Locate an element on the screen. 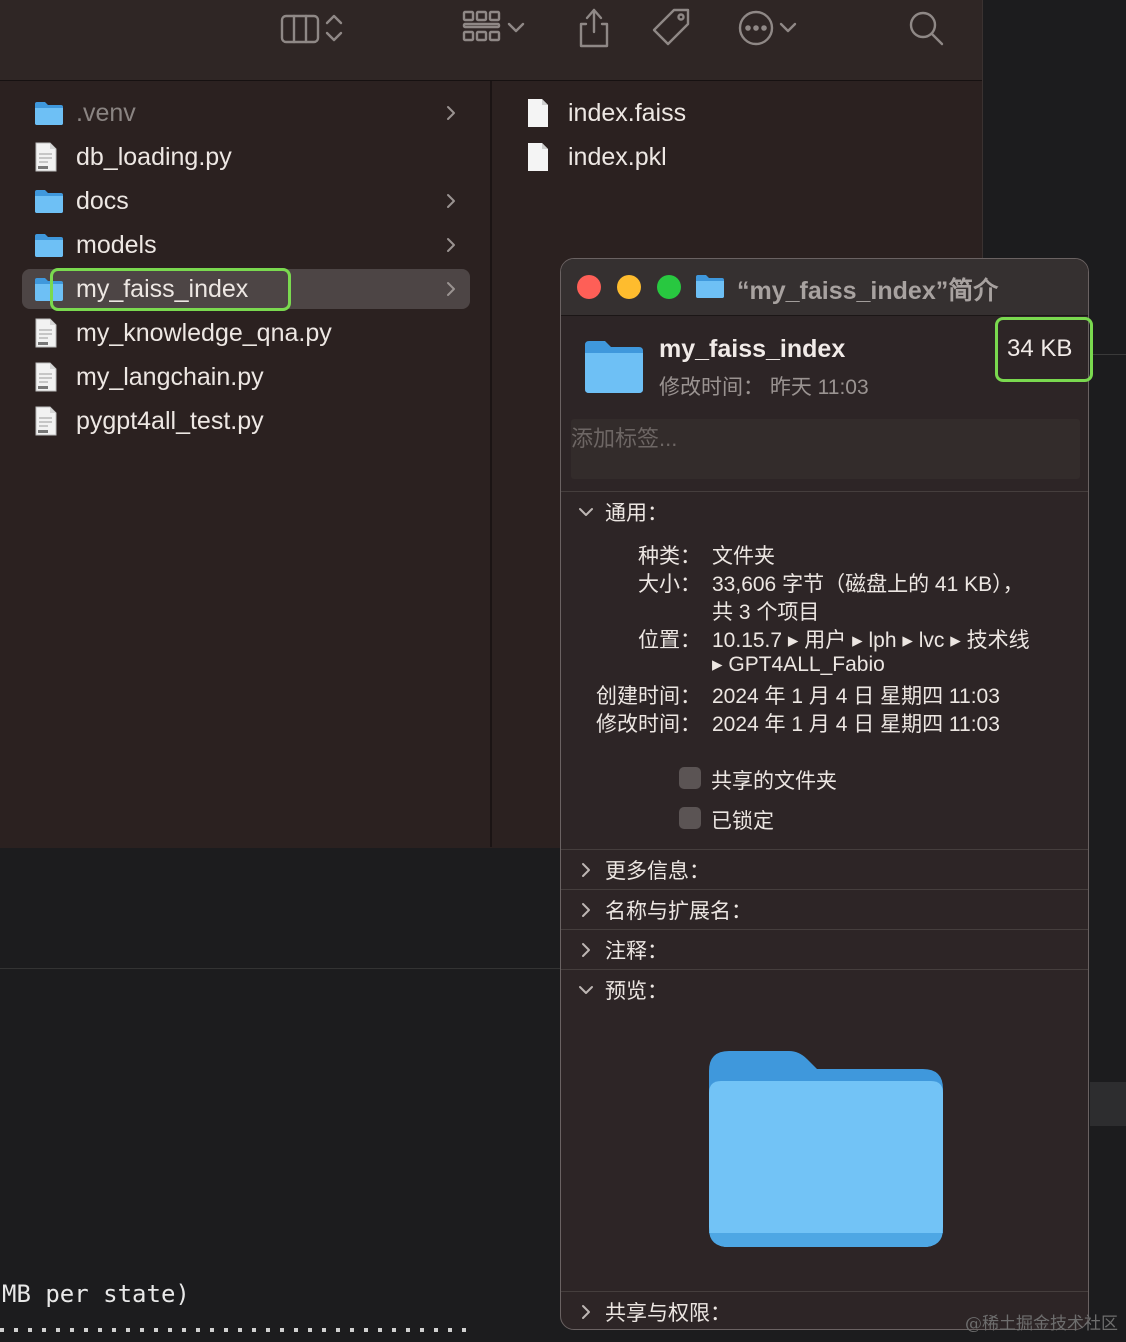  comments-label: 注释： is located at coordinates (636, 951).